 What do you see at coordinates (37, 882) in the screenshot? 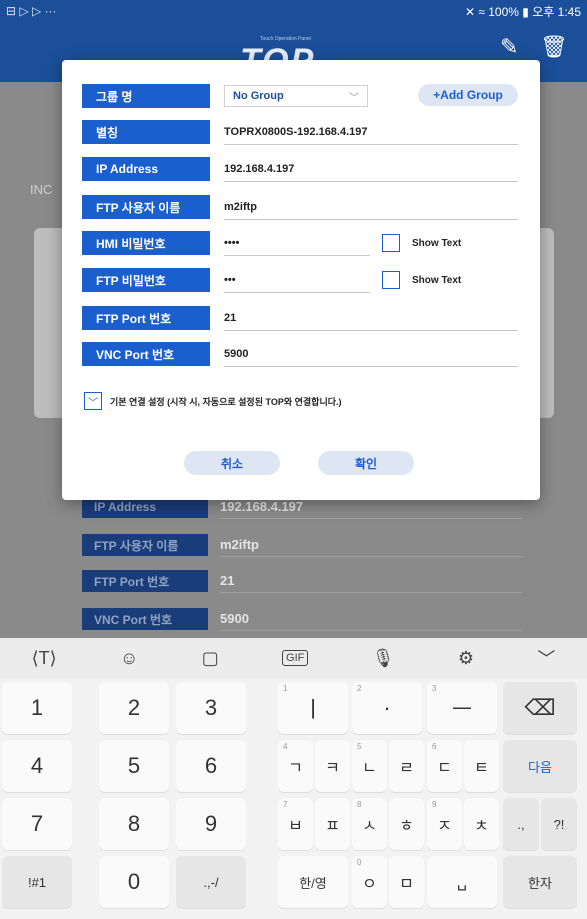
I see `key-symbols: !#1` at bounding box center [37, 882].